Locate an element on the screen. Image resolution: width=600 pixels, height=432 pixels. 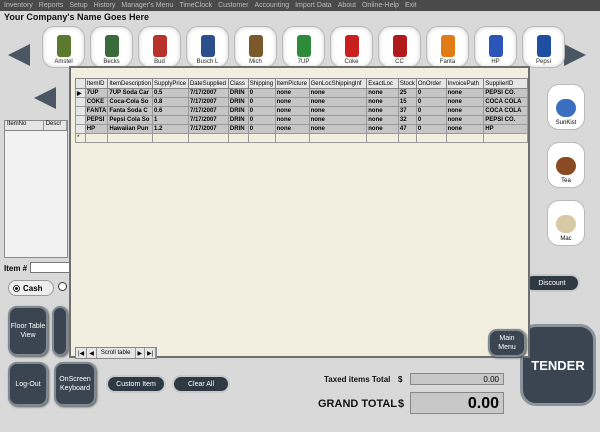
menu-item-exit: Exit is located at coordinates (411, 5).